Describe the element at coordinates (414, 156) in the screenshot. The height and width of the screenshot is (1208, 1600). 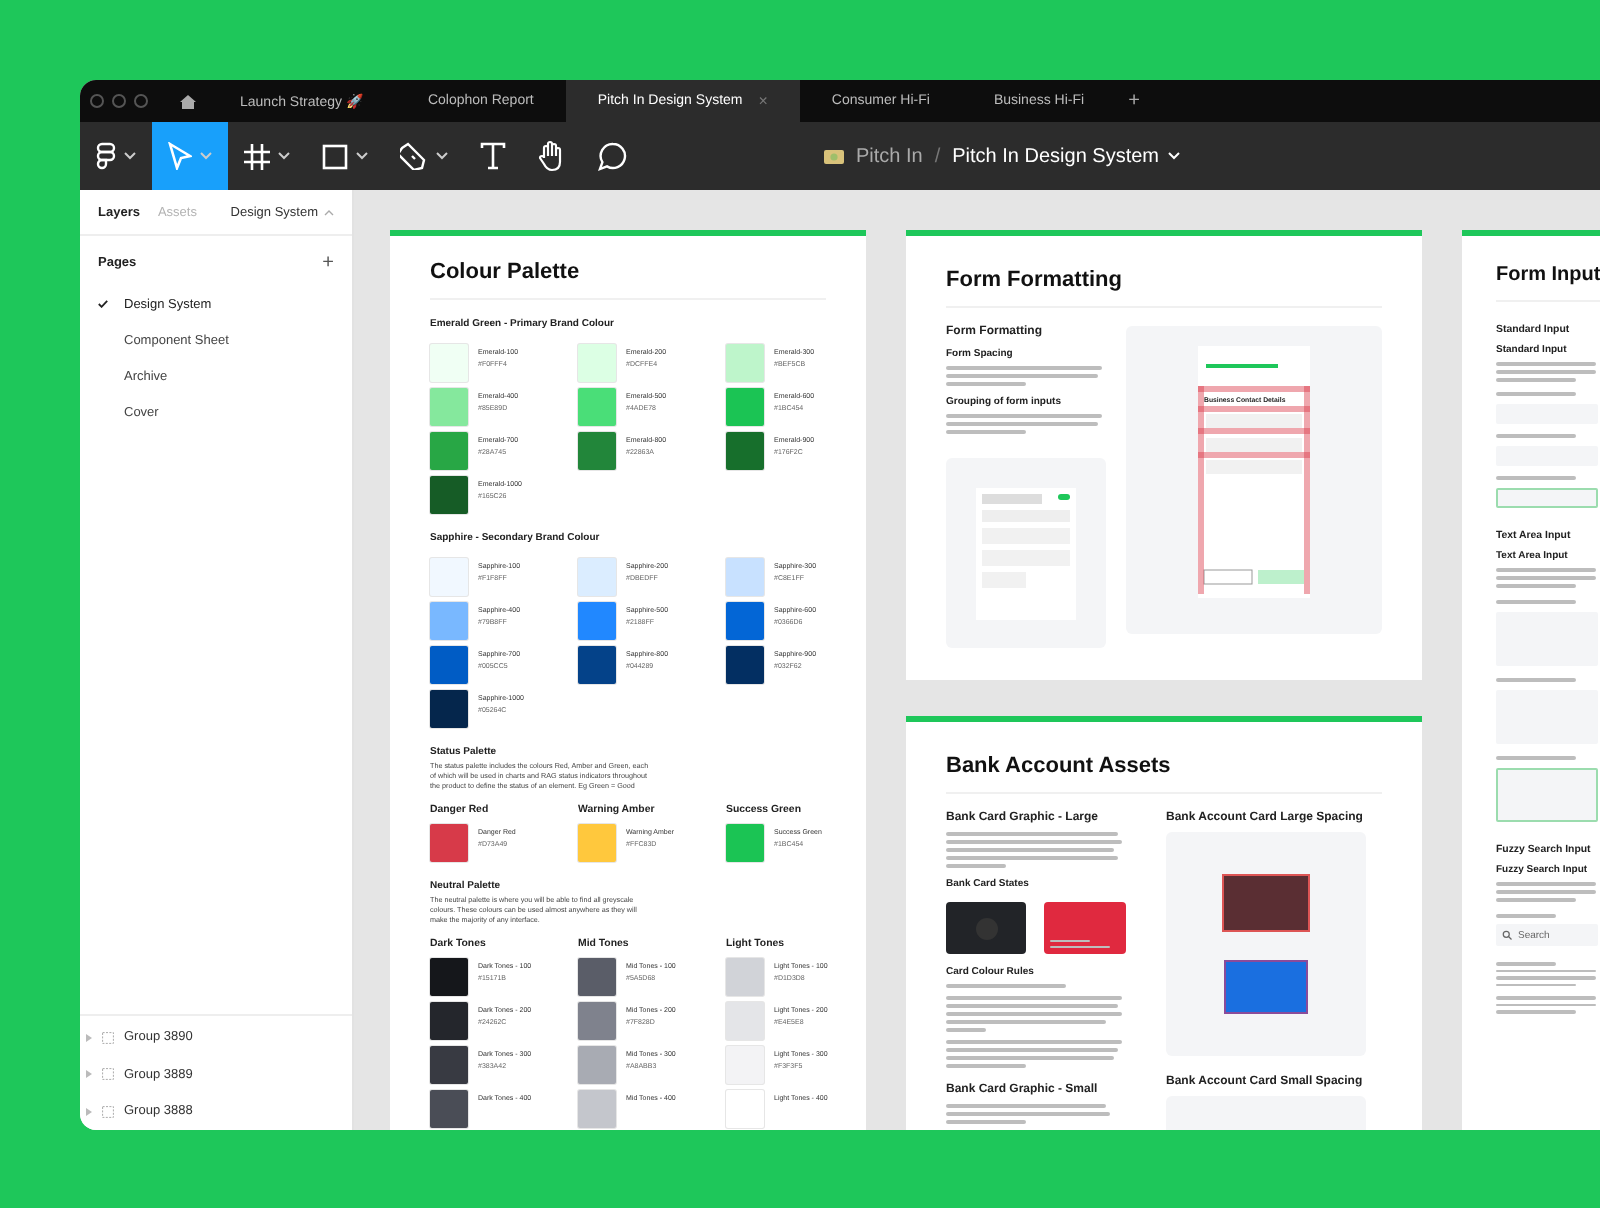
I see `pen-icon` at that location.